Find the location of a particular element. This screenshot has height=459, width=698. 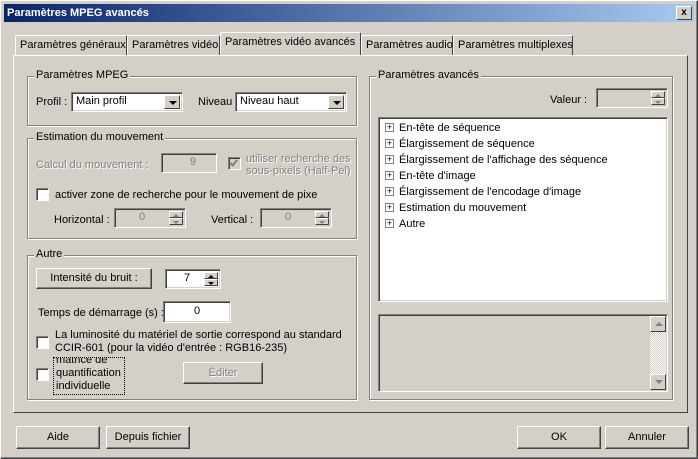

scroll-down-button is located at coordinates (658, 382).